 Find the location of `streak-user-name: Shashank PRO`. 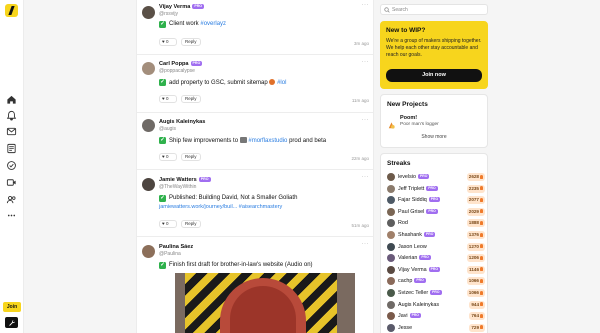

streak-user-name: Shashank PRO is located at coordinates (417, 235).